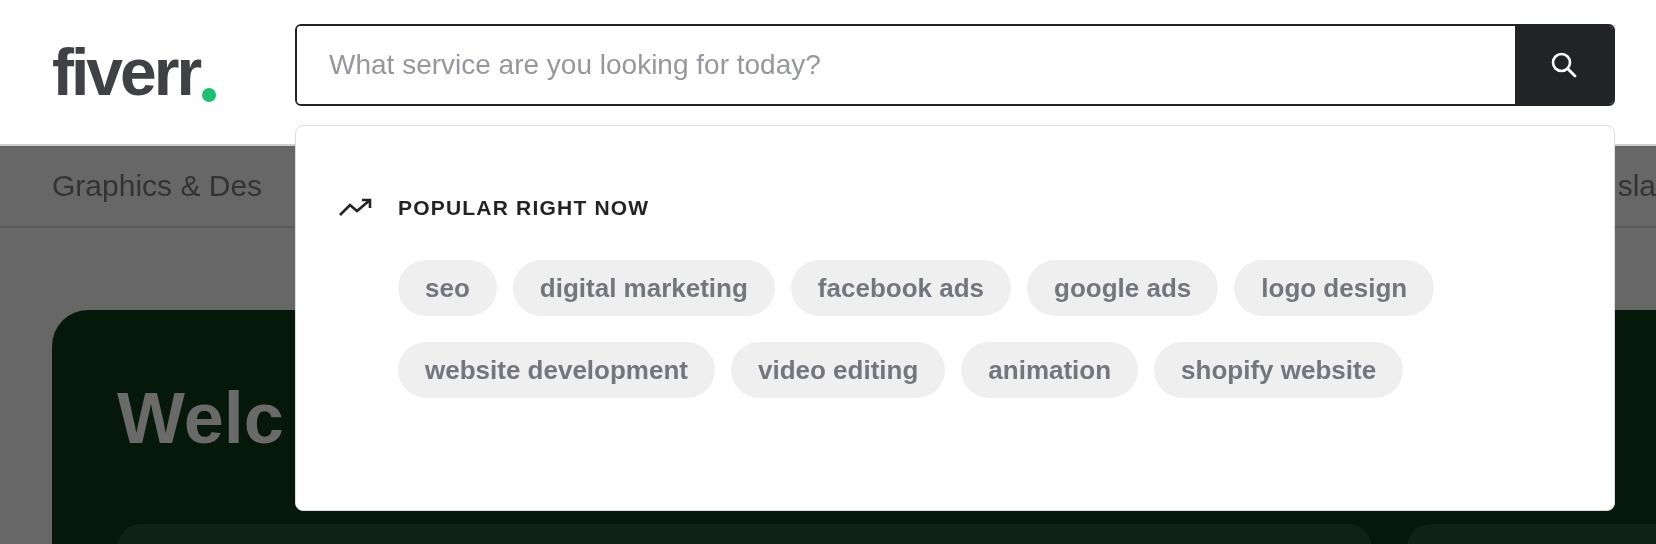 The image size is (1656, 544). I want to click on suggestion-chip: seo, so click(447, 288).